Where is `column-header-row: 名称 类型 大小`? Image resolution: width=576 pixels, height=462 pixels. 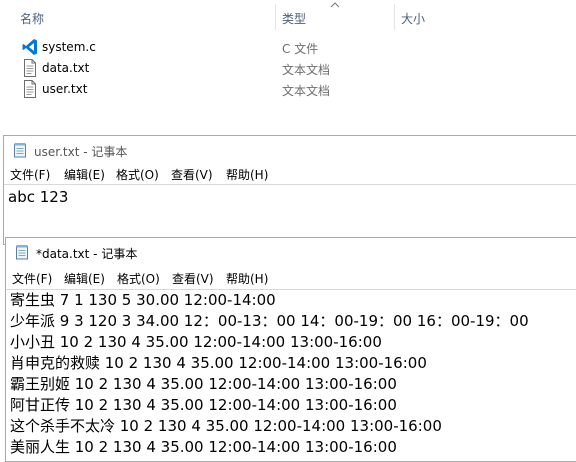 column-header-row: 名称 类型 大小 is located at coordinates (288, 17).